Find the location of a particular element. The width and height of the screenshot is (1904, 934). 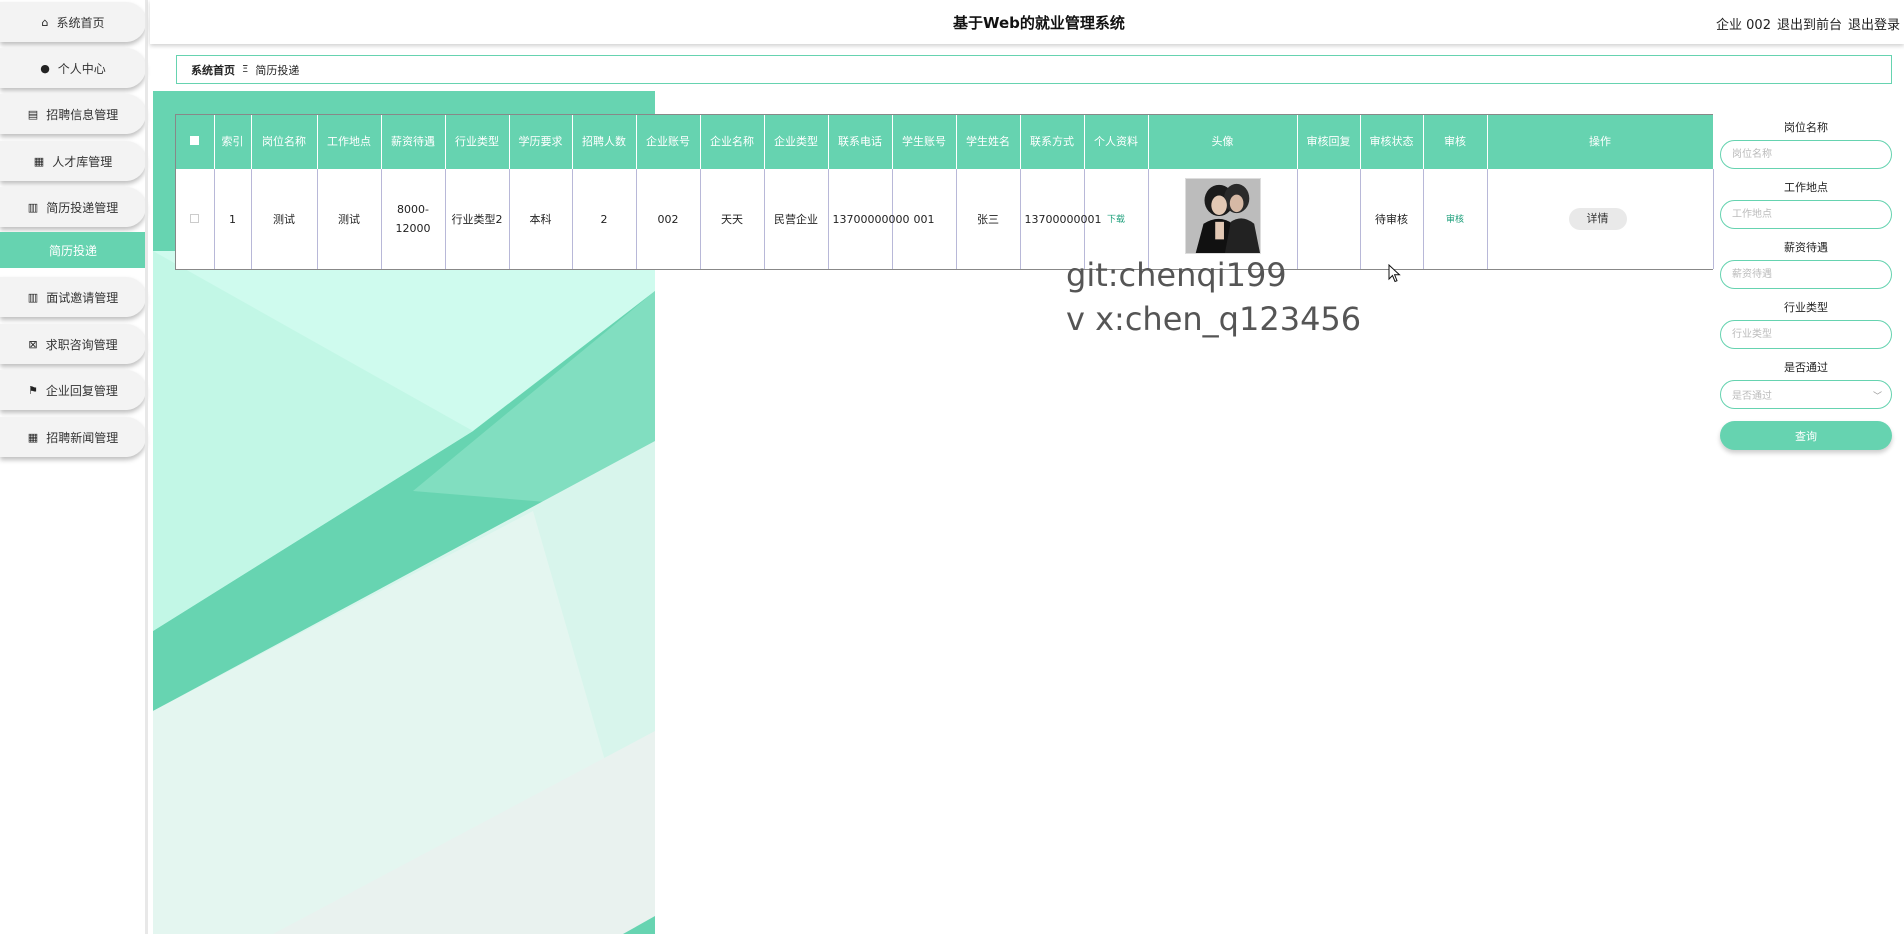

column-header: 工作地点 is located at coordinates (349, 142).